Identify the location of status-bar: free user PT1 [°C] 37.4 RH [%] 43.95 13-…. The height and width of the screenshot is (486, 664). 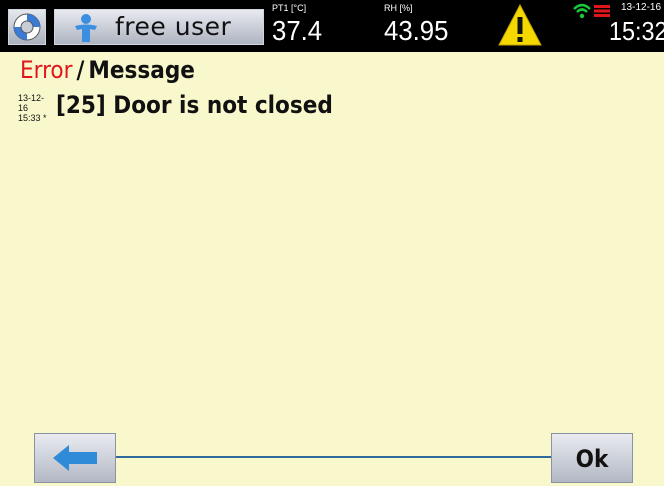
(332, 26).